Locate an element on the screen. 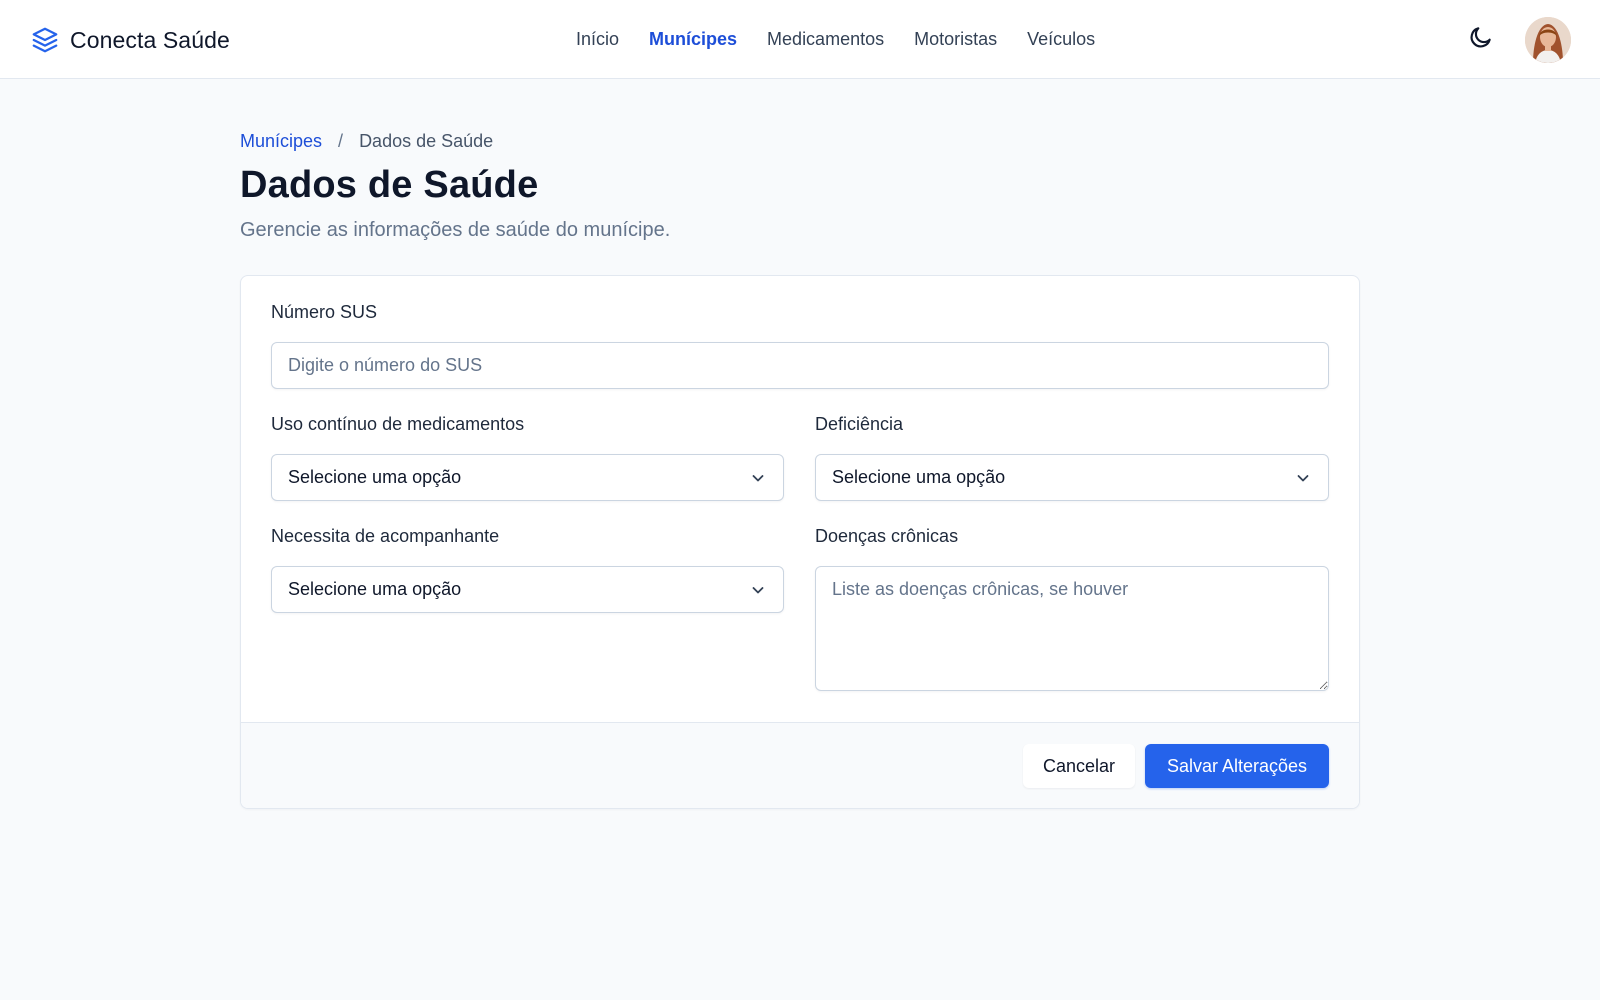 The width and height of the screenshot is (1600, 1000). theme-toggle-button is located at coordinates (1481, 39).